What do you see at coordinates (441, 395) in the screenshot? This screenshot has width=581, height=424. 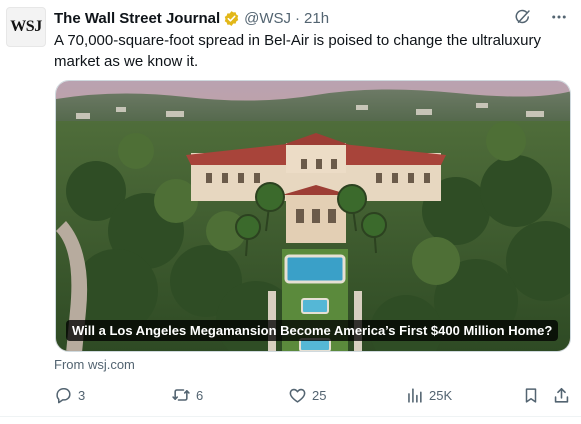 I see `view-count: 25K` at bounding box center [441, 395].